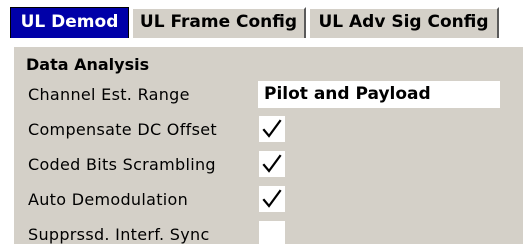 The image size is (523, 244). I want to click on channel-est-range-field: Pilot and Payload, so click(379, 94).